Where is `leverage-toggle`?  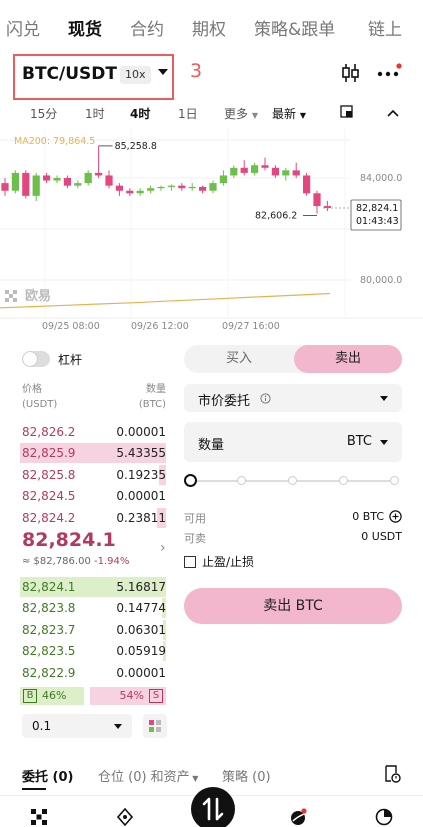 leverage-toggle is located at coordinates (36, 359).